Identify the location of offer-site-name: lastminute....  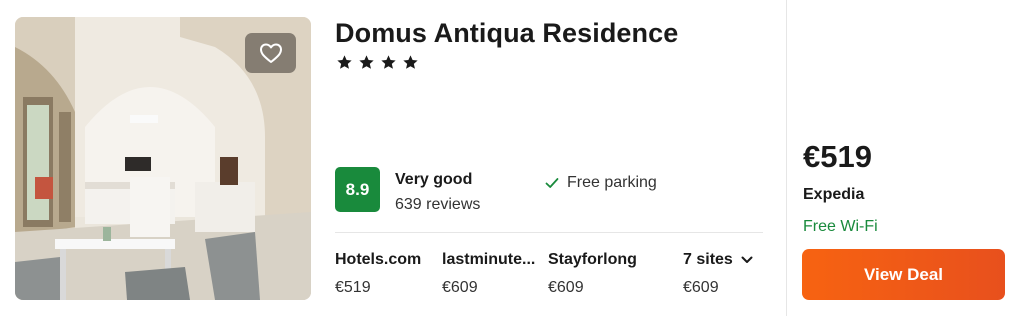
(489, 259).